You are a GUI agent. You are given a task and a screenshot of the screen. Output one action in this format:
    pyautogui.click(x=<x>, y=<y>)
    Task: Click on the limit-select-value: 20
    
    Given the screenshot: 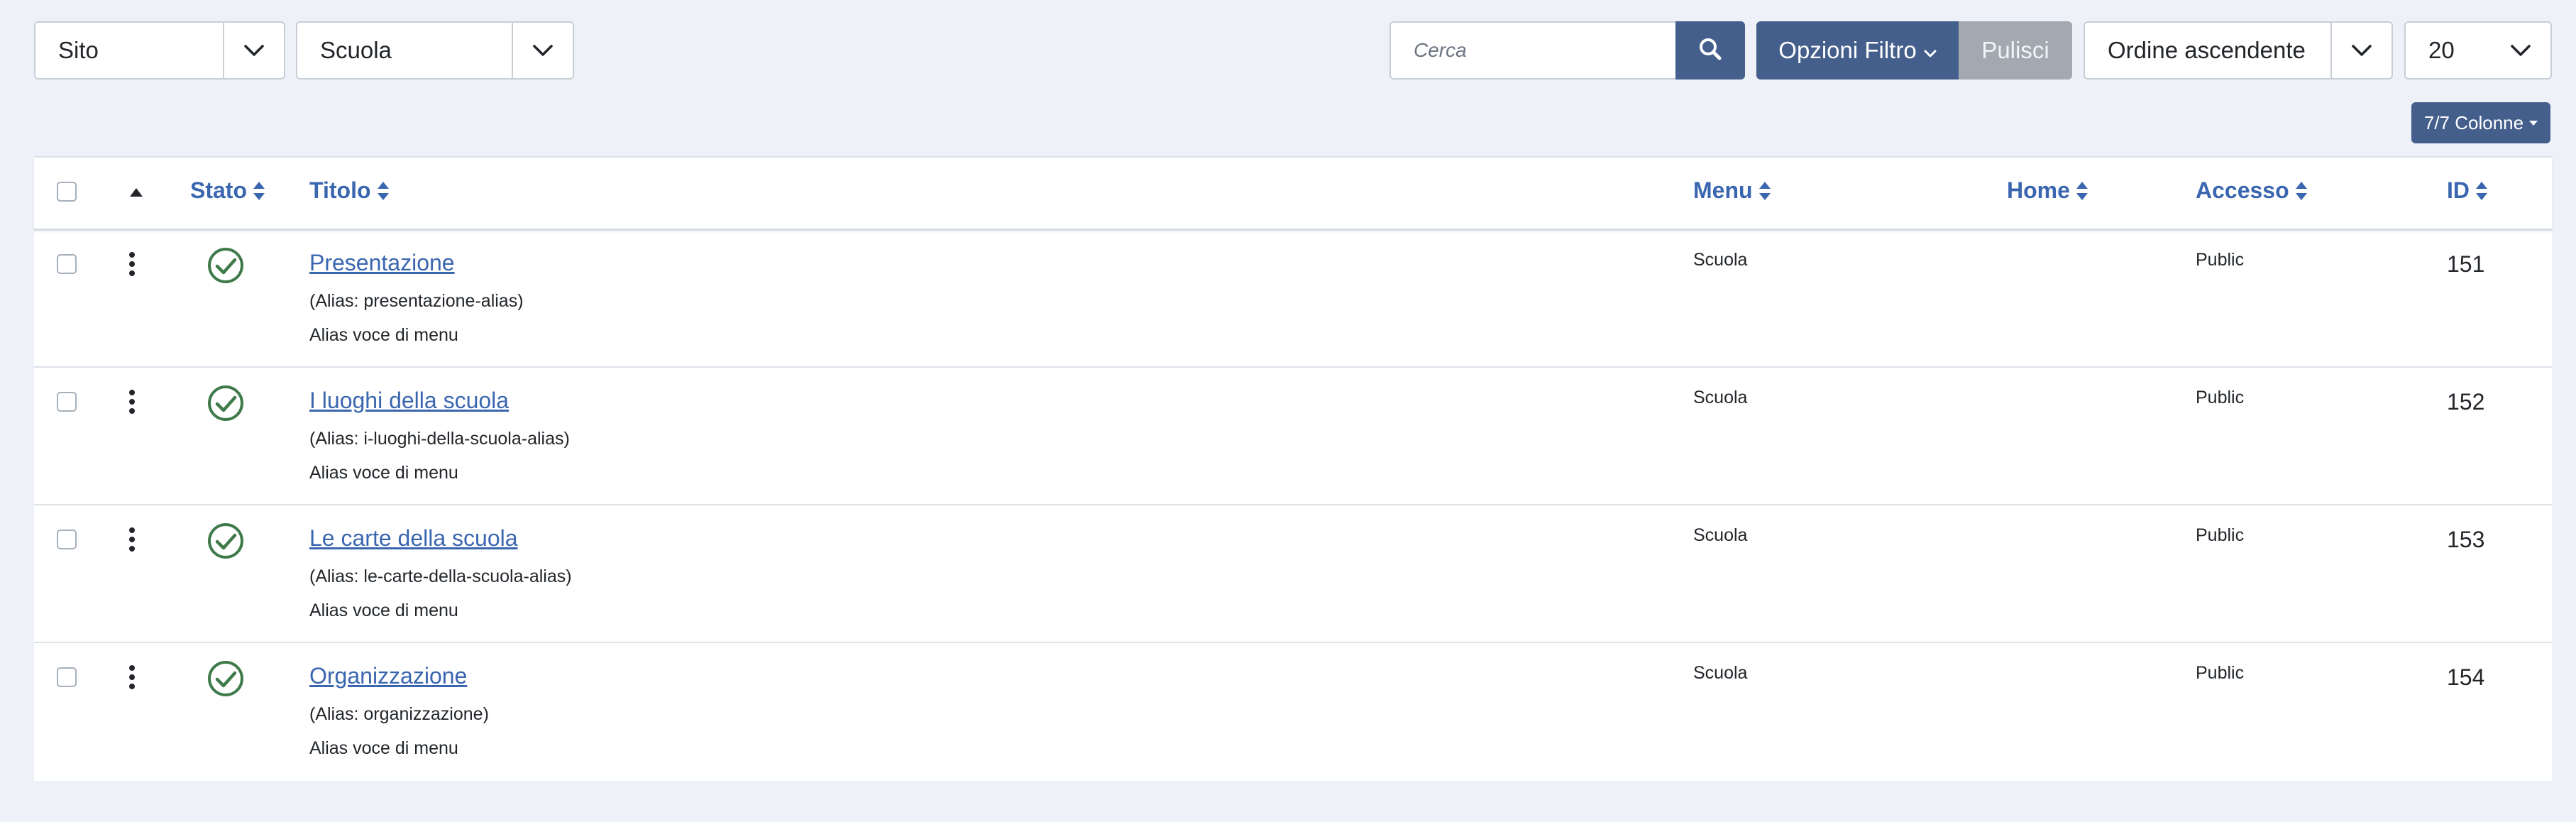 What is the action you would take?
    pyautogui.click(x=2441, y=50)
    